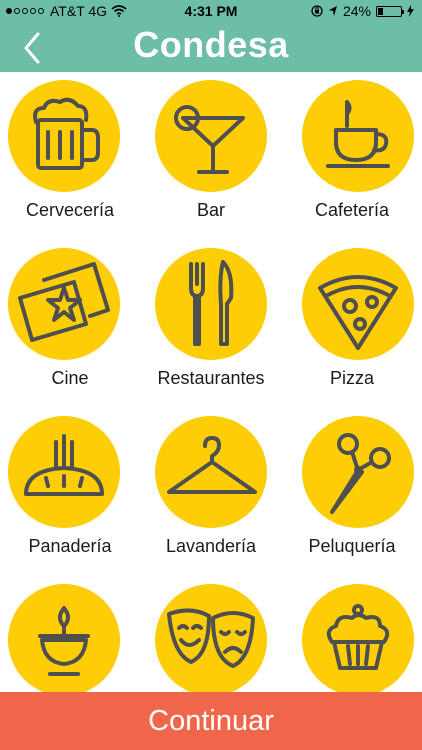 The width and height of the screenshot is (422, 750). I want to click on hanger-icon, so click(212, 465).